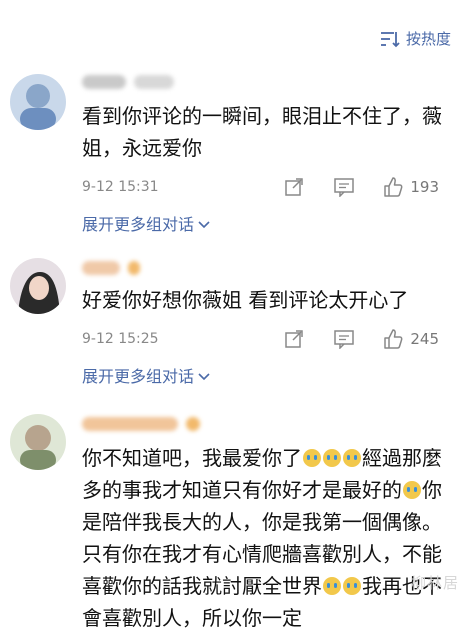 Image resolution: width=465 pixels, height=634 pixels. I want to click on top-bar: 按热度, so click(232, 31).